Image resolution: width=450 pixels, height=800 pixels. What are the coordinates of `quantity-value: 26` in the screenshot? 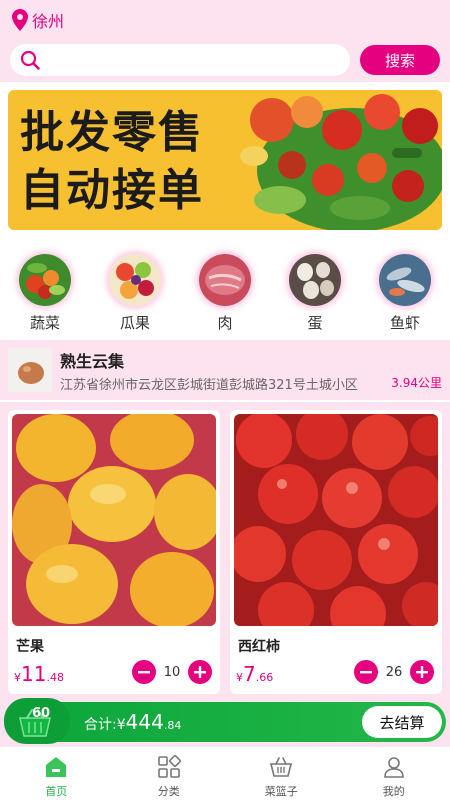 It's located at (394, 672).